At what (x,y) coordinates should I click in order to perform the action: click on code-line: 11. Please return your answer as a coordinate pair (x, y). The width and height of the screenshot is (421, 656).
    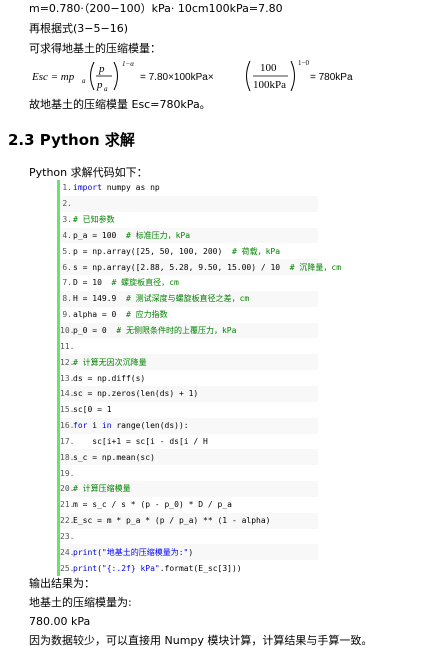
    Looking at the image, I should click on (189, 346).